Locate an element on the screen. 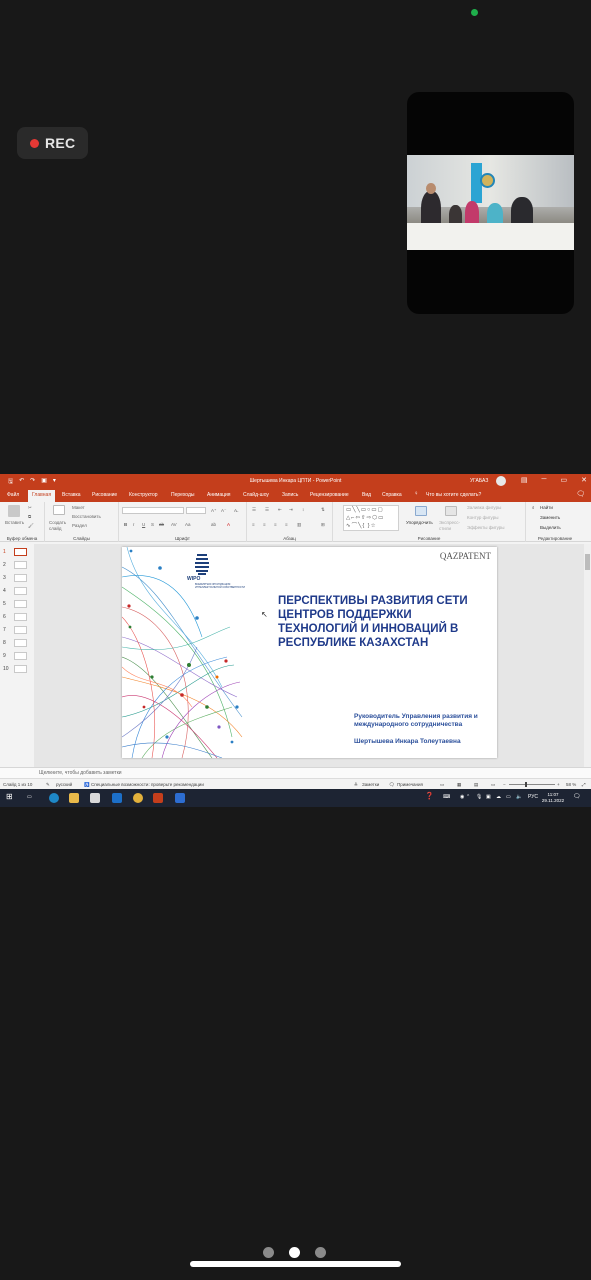 The image size is (591, 1280). notes-button: Заметки is located at coordinates (370, 784).